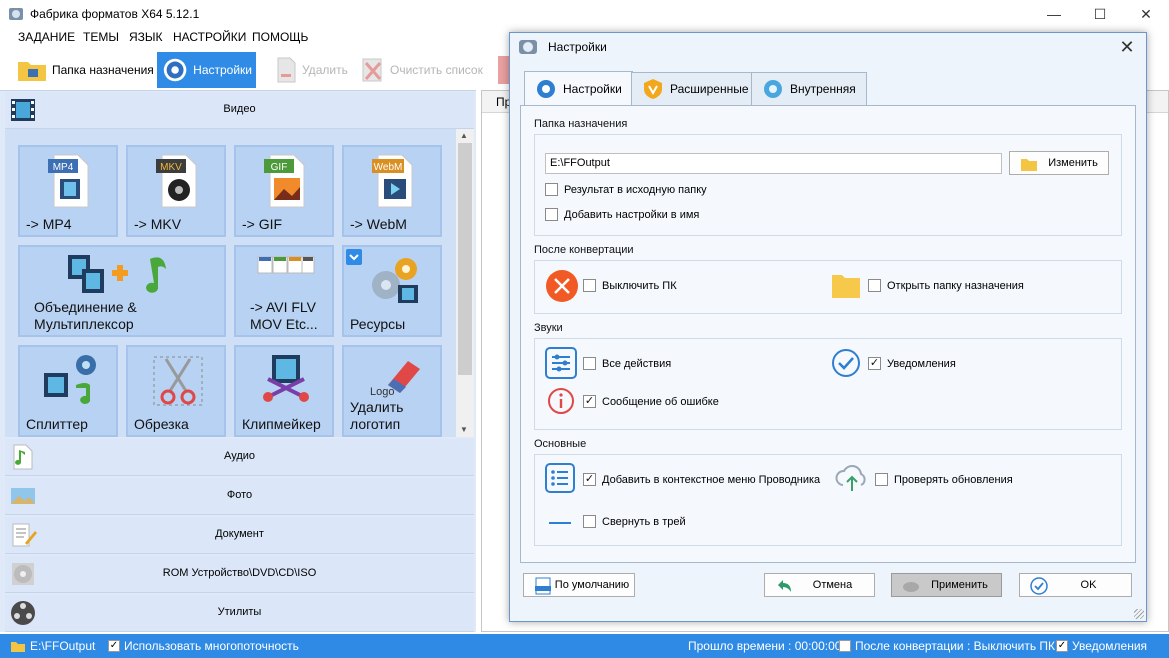  I want to click on elapsed-time-text: Прошло времени : 00:00:00, so click(765, 646).